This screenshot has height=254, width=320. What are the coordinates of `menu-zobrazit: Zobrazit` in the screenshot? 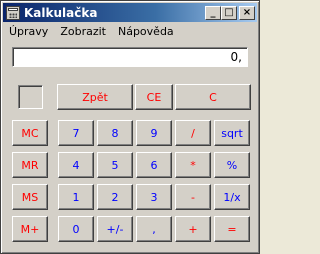 It's located at (83, 32).